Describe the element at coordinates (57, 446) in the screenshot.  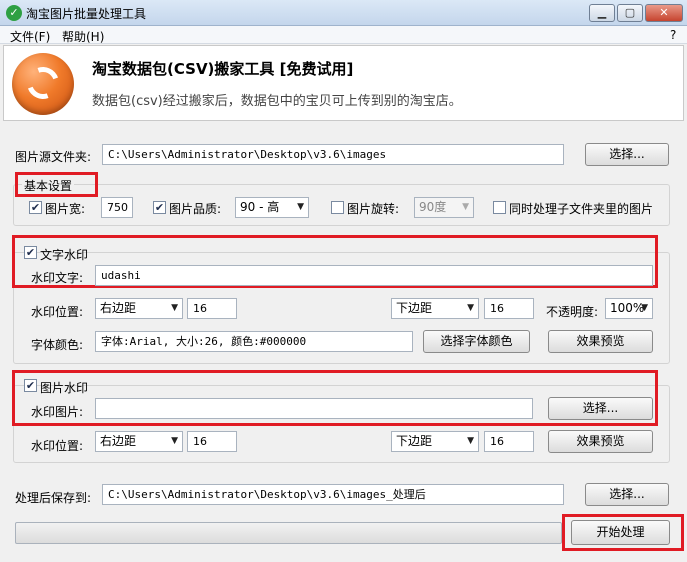
I see `image-position-label: 水印位置:` at that location.